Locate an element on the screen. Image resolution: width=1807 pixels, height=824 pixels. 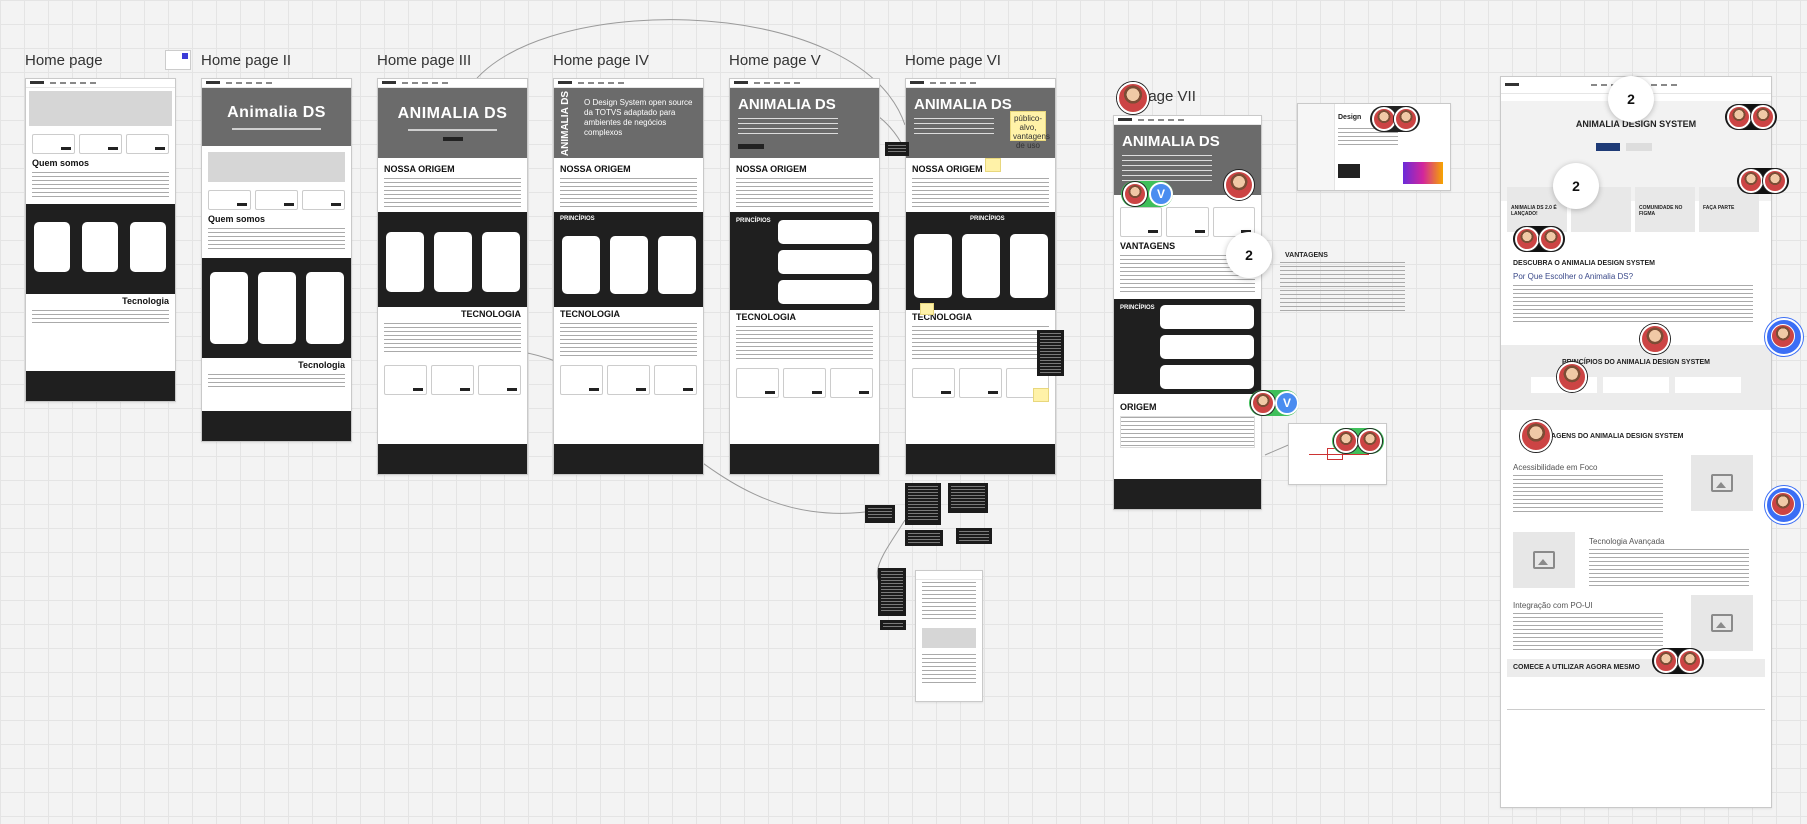
section-subtitle: Por Que Escolher o Animalia DS? is located at coordinates (1573, 276).